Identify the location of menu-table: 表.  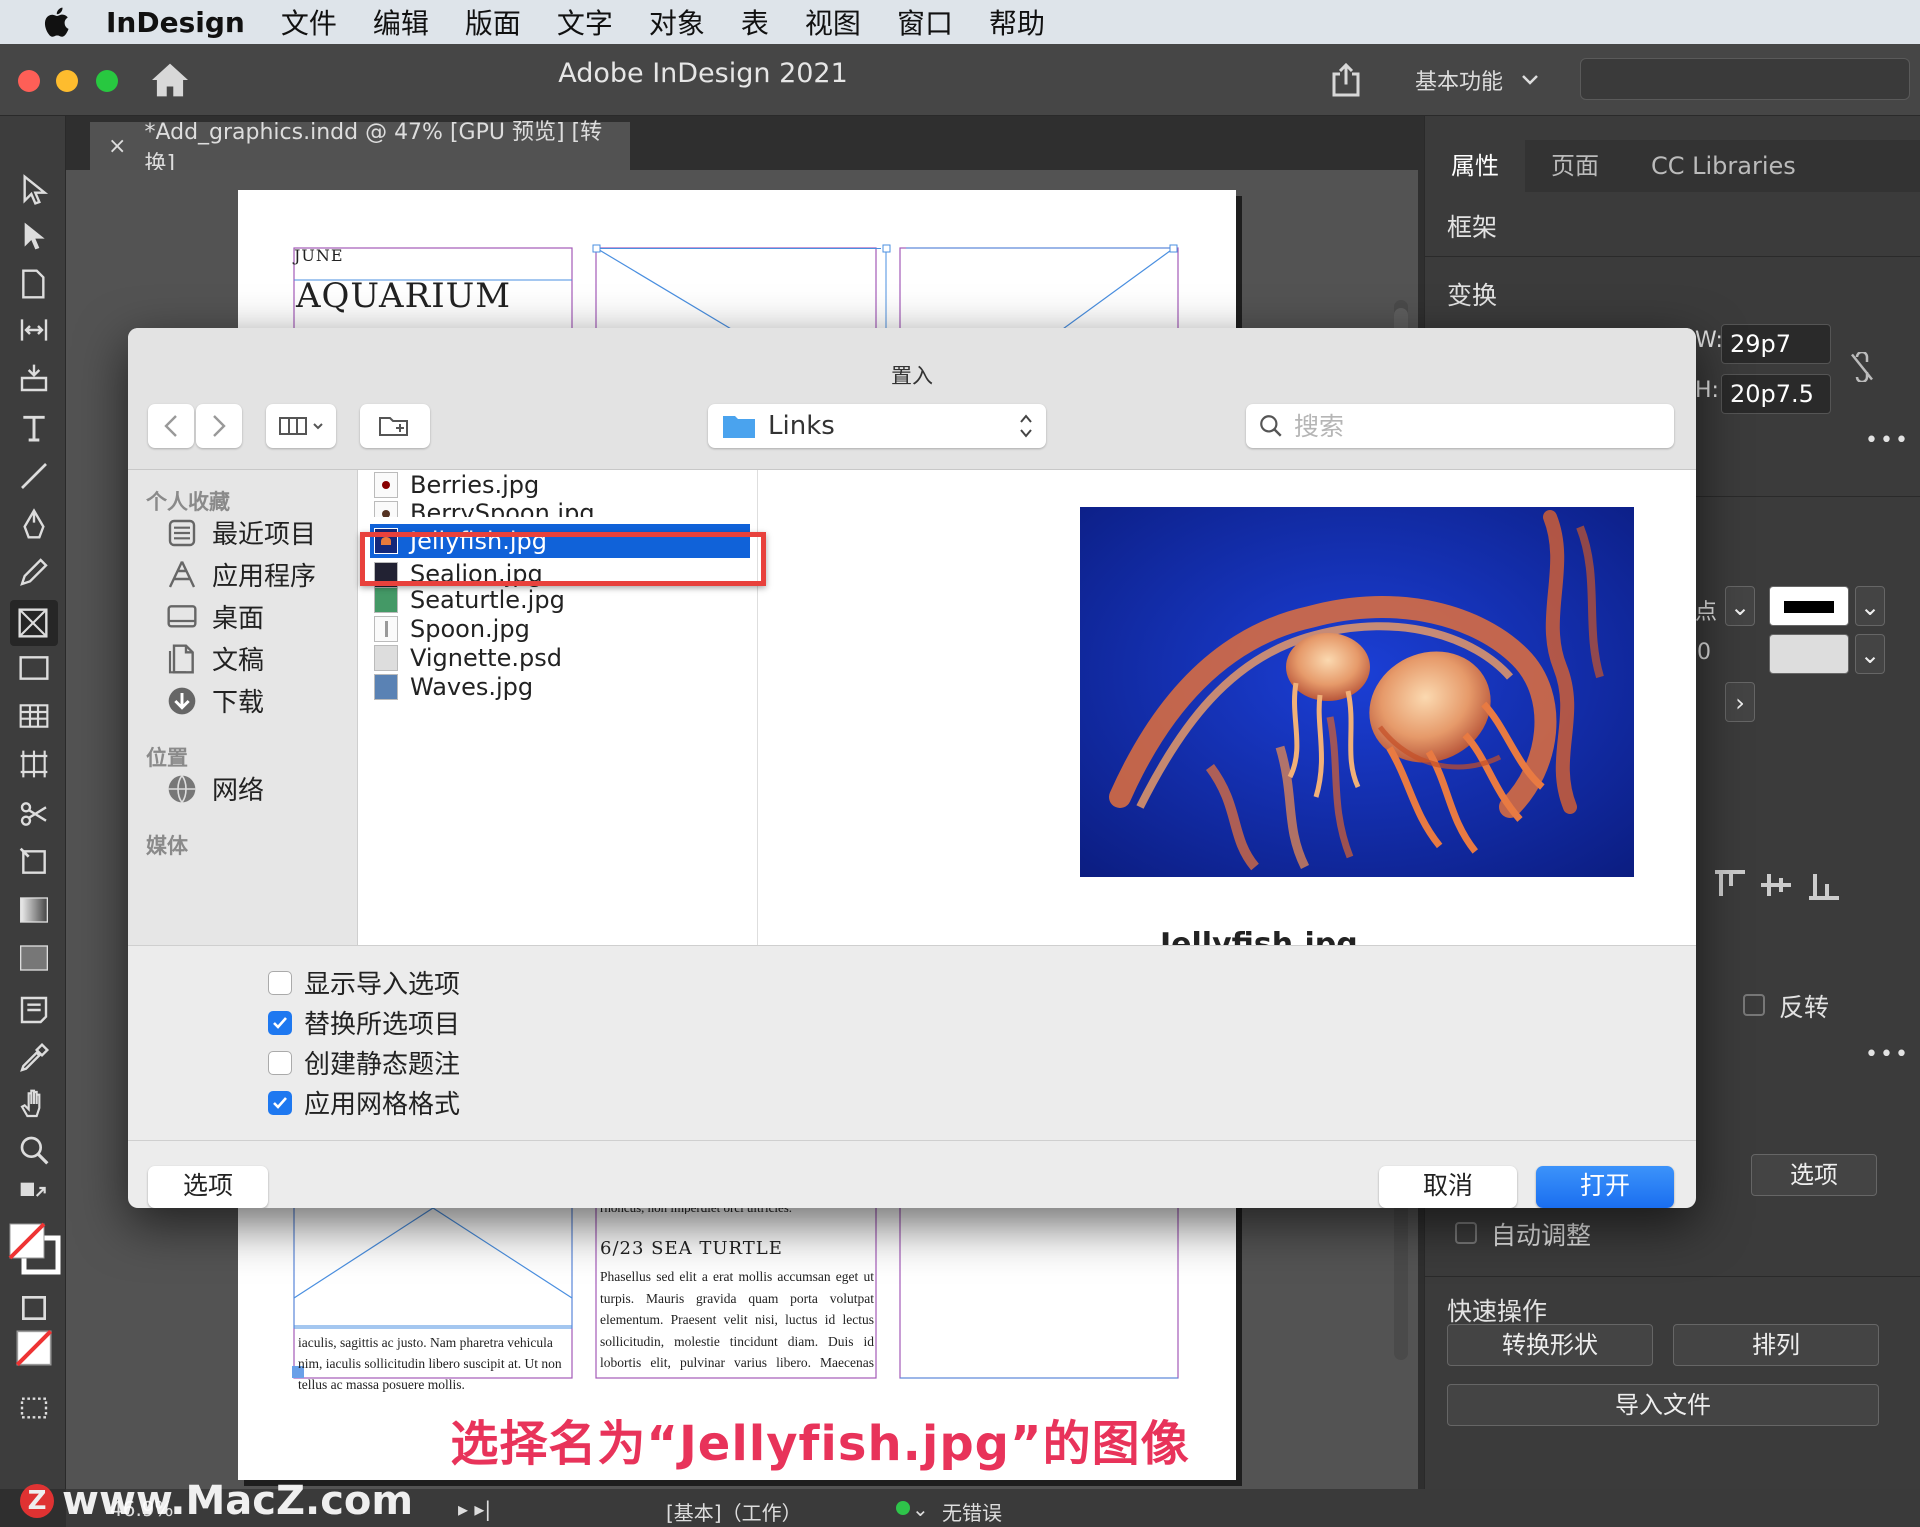
(755, 22).